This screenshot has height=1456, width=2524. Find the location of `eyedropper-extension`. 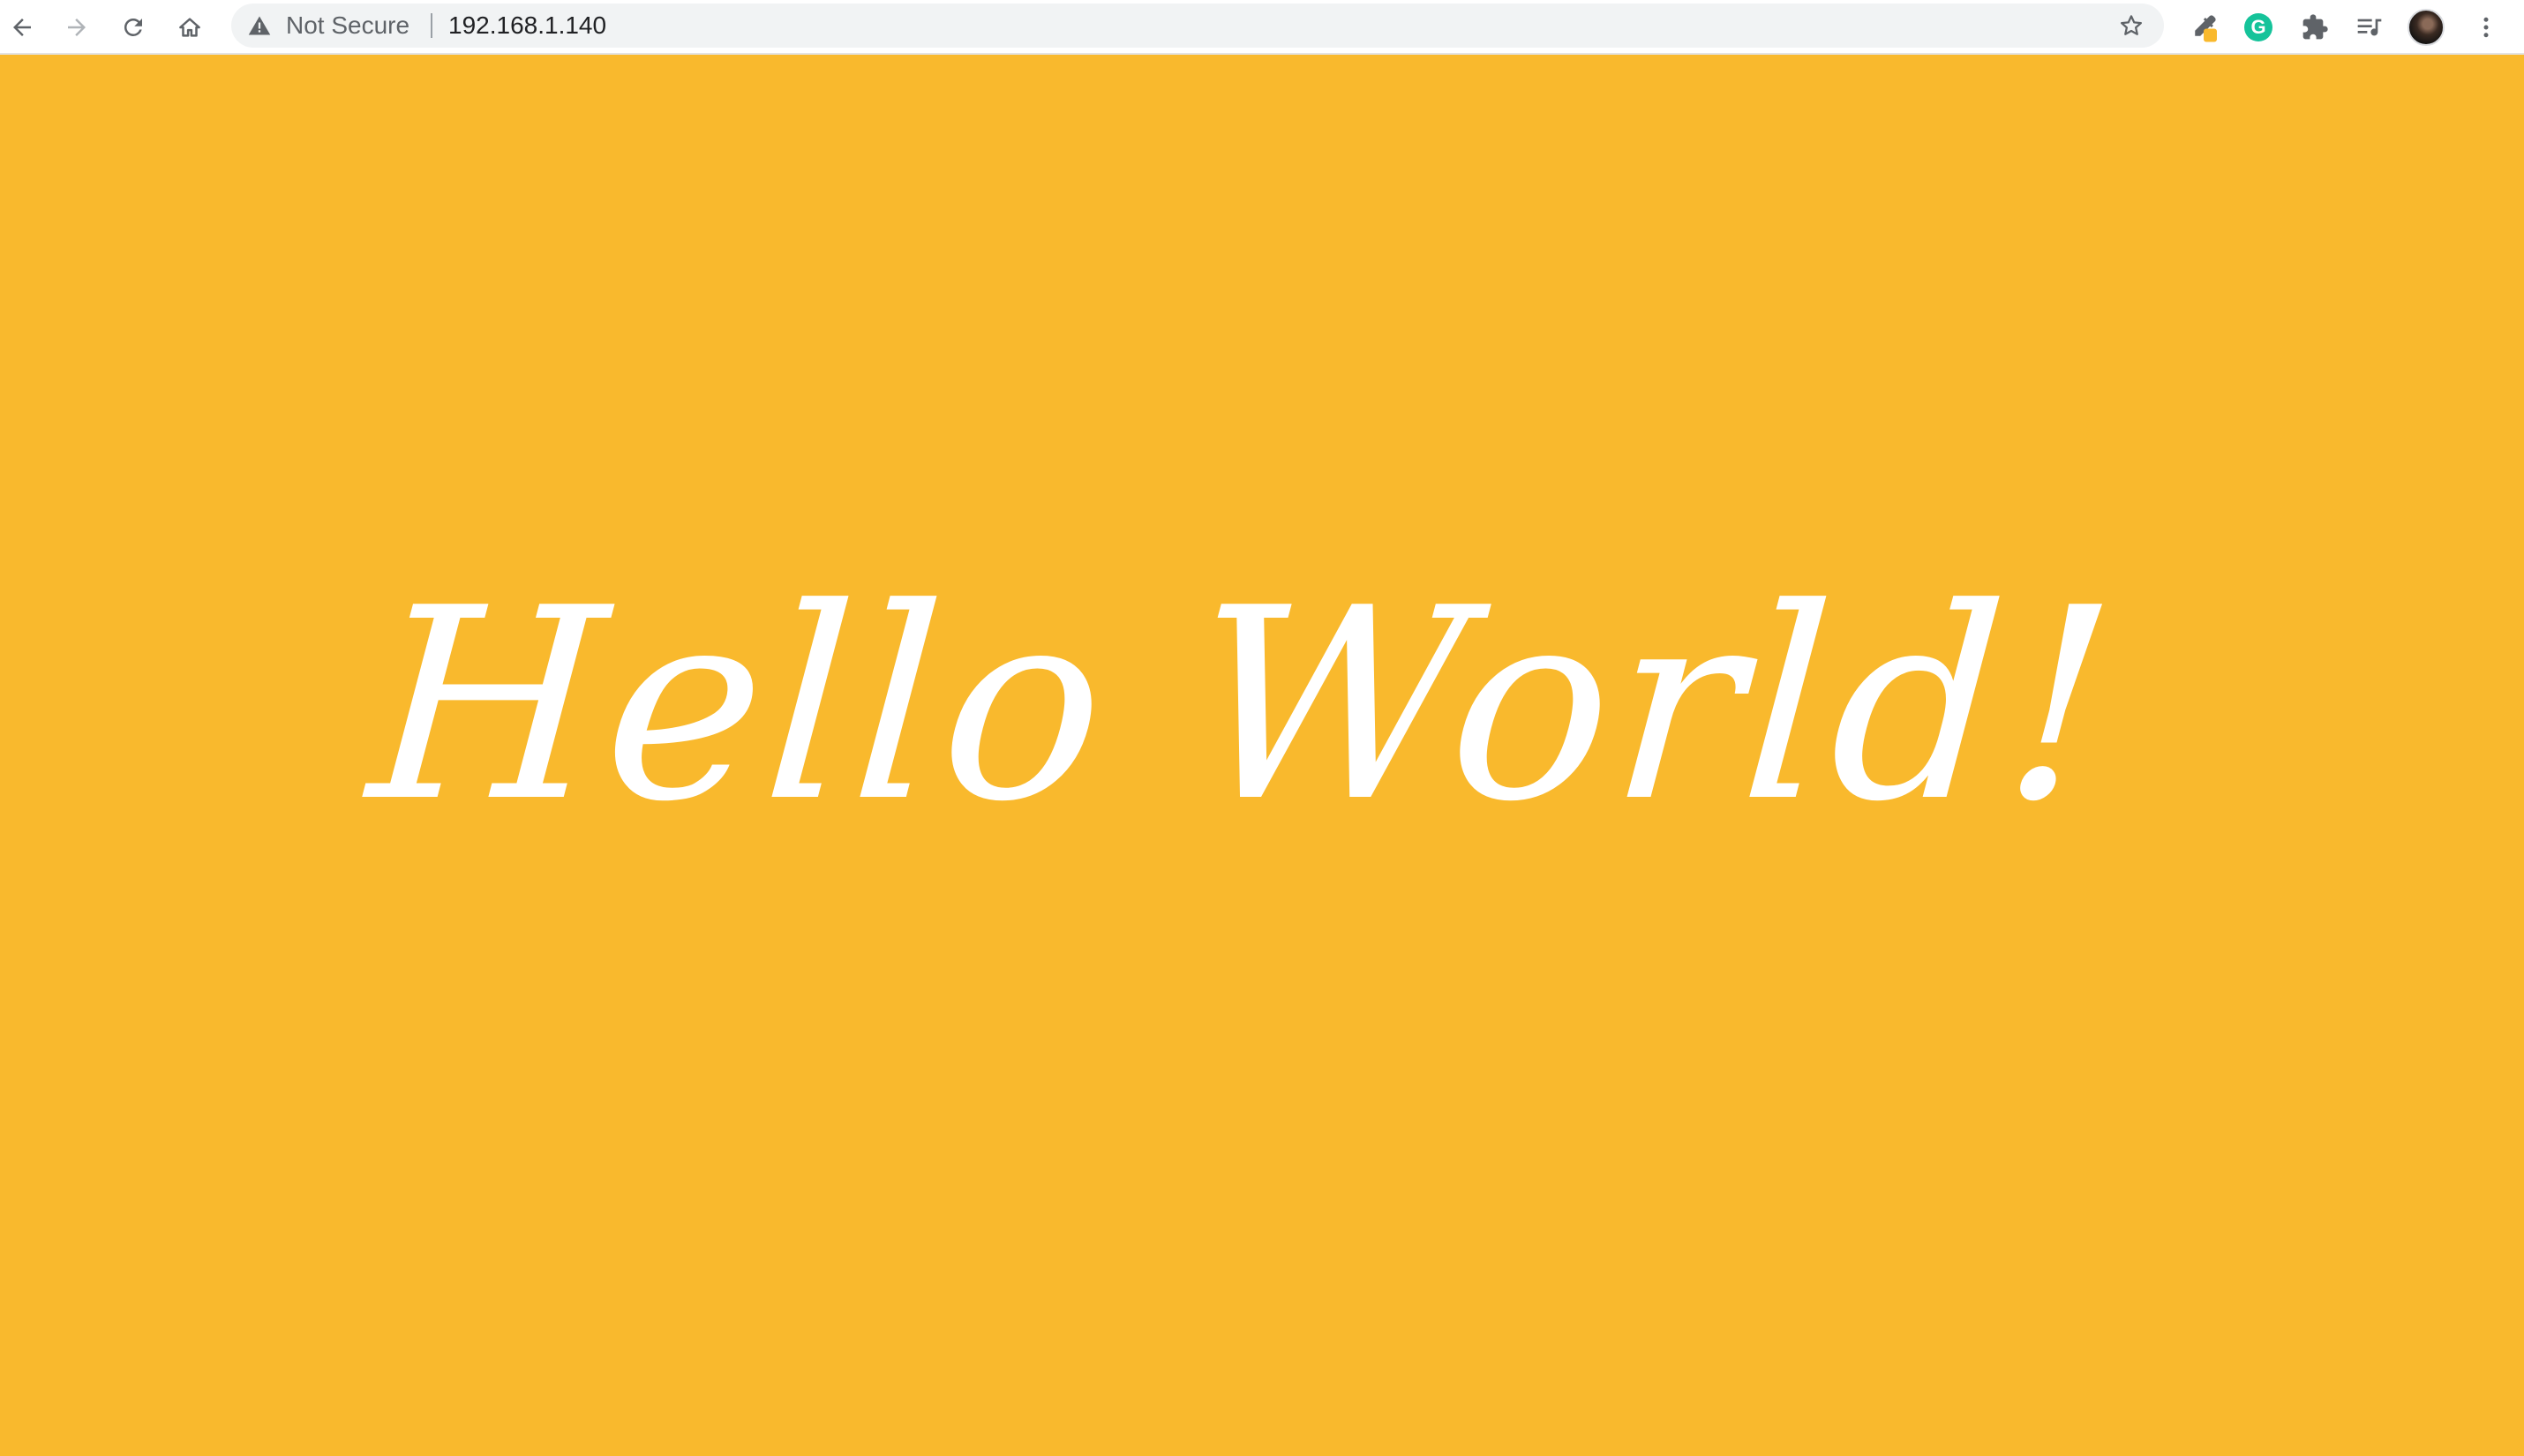

eyedropper-extension is located at coordinates (2204, 27).